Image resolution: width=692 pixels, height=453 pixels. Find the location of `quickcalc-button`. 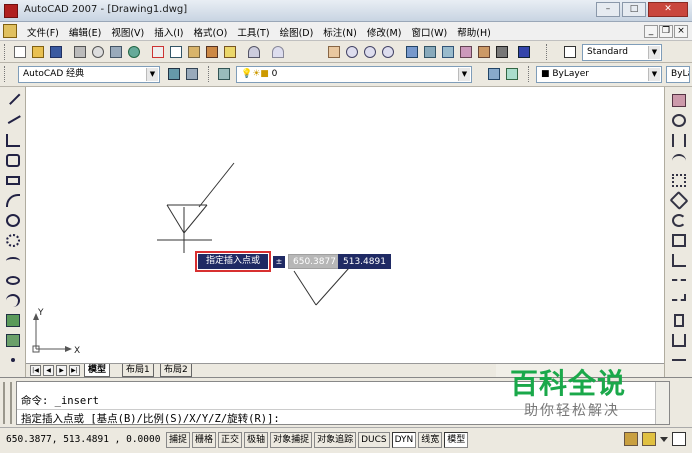

quickcalc-button is located at coordinates (502, 52).